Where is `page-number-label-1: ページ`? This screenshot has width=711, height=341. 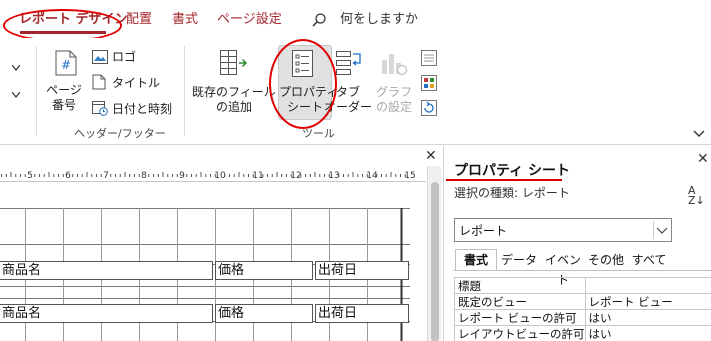
page-number-label-1: ページ is located at coordinates (64, 90).